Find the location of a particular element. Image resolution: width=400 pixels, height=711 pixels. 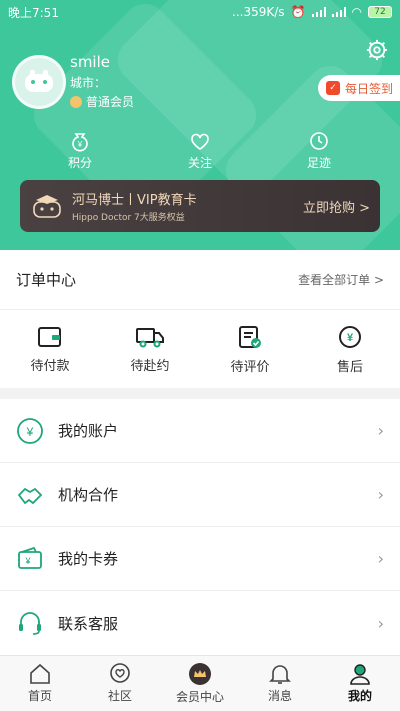

user-name: smile is located at coordinates (90, 62).